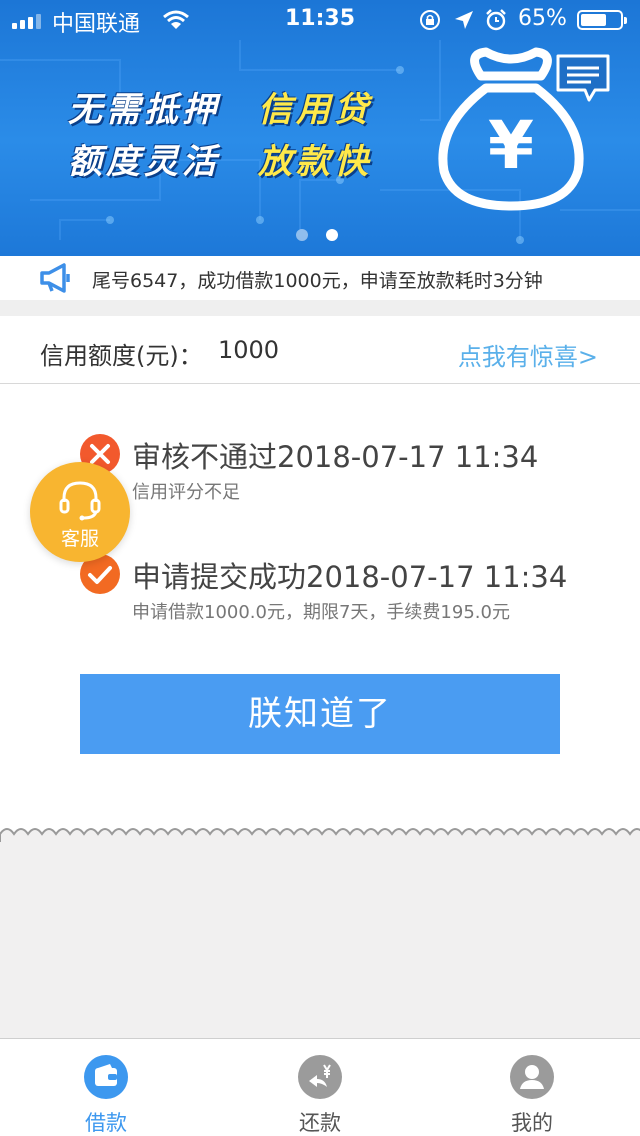  What do you see at coordinates (528, 354) in the screenshot?
I see `surprise-link: 点我有惊喜>` at bounding box center [528, 354].